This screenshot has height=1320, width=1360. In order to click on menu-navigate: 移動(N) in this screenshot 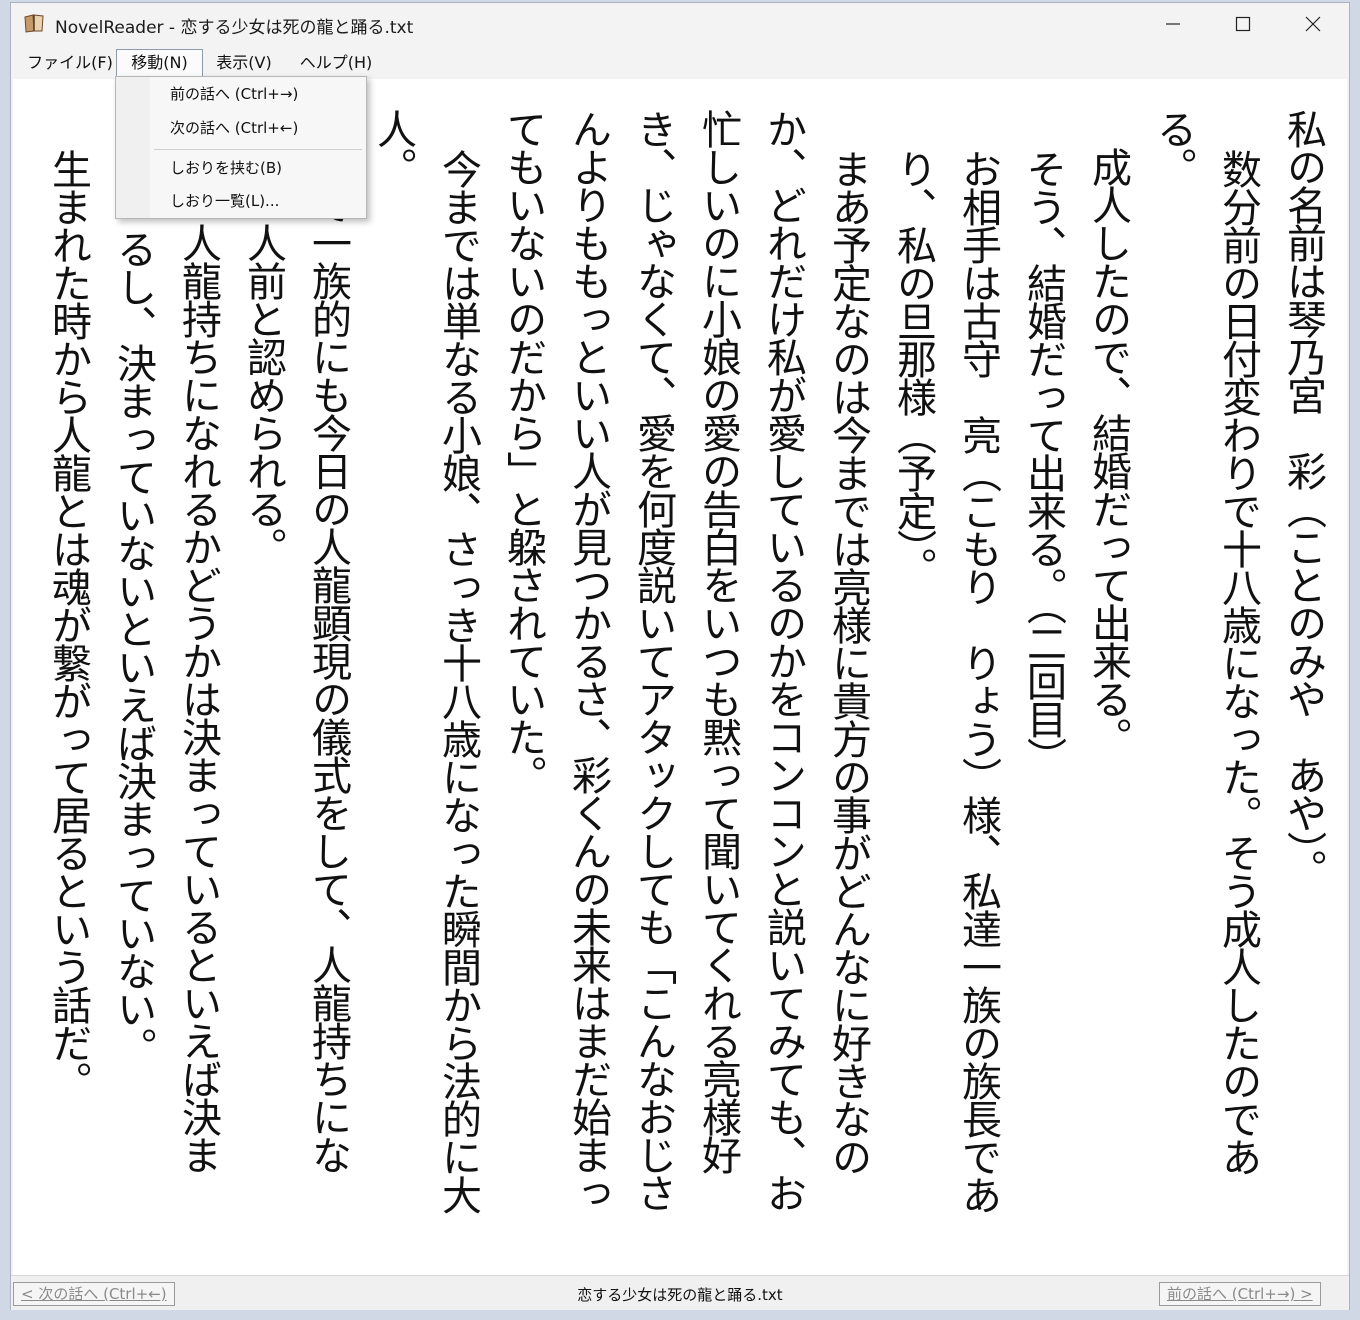, I will do `click(159, 63)`.